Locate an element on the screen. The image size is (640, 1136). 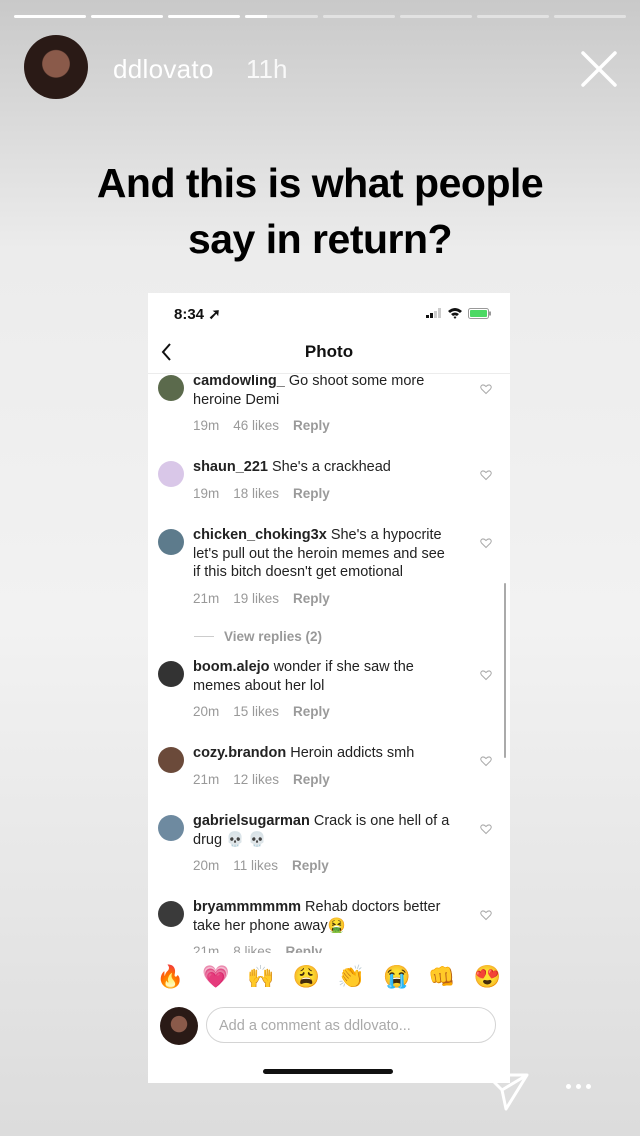
emoji-button: 💗 is located at coordinates (215, 977).